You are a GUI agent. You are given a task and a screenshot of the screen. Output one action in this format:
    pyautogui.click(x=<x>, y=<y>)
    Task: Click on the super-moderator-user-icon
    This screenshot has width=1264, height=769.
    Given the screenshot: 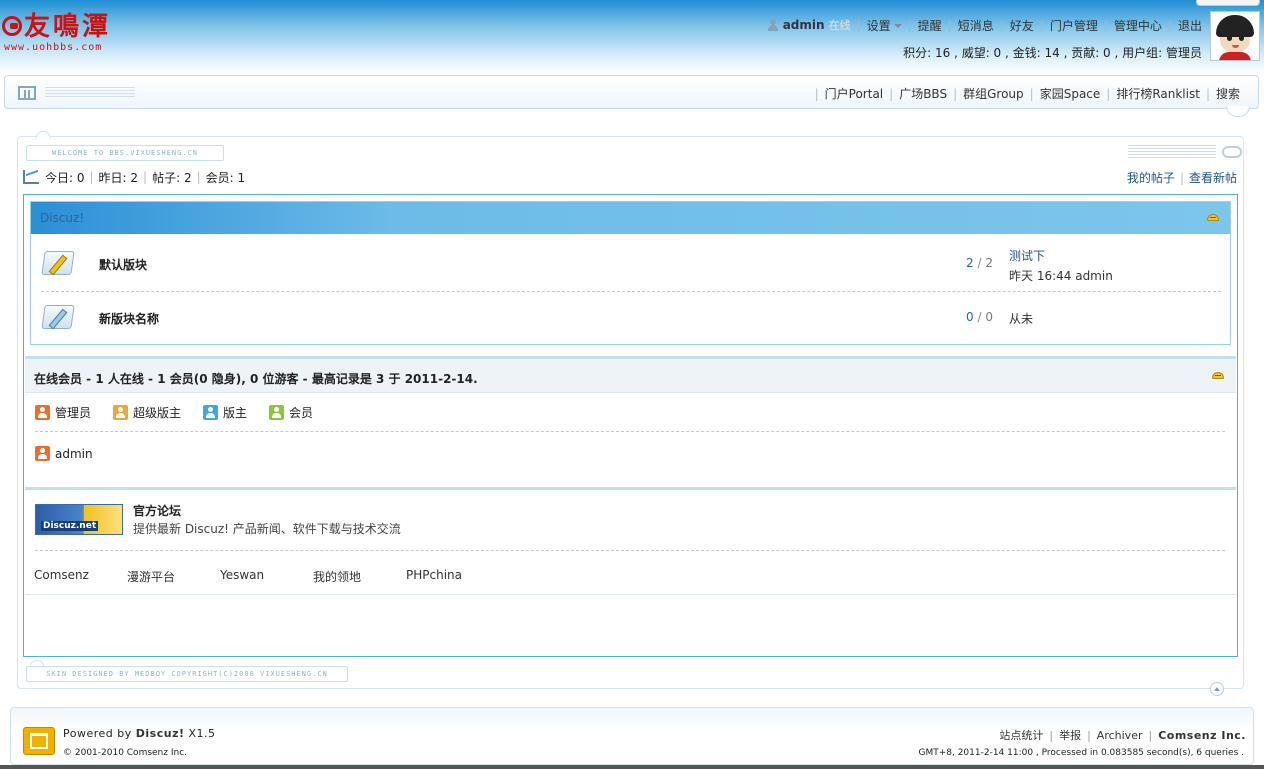 What is the action you would take?
    pyautogui.click(x=121, y=412)
    